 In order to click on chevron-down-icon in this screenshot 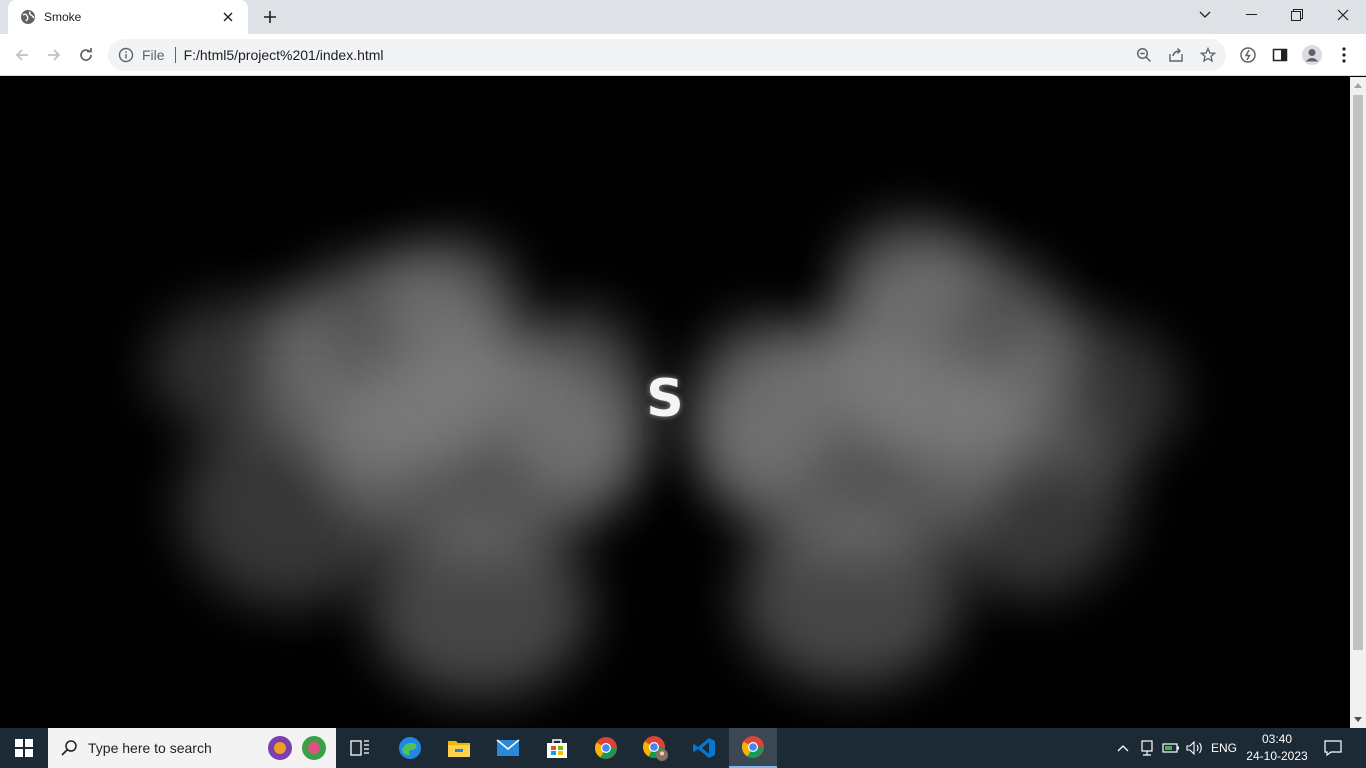, I will do `click(1205, 14)`.